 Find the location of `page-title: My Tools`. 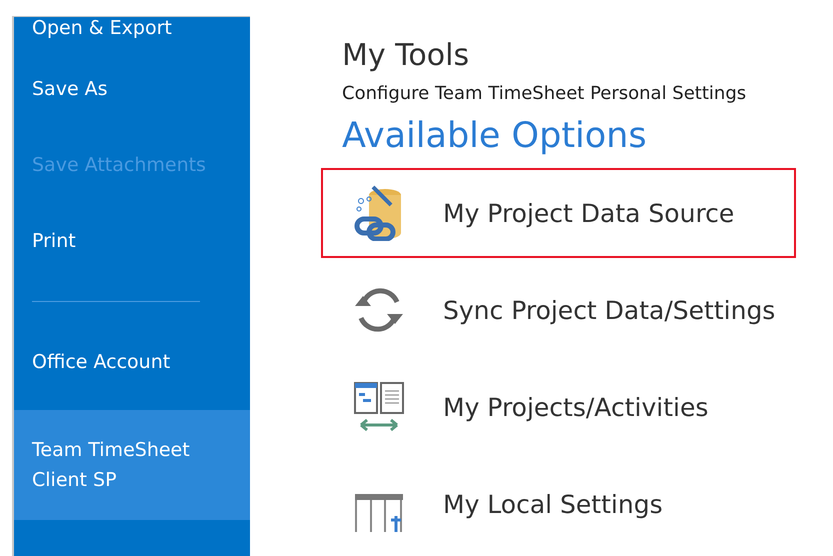

page-title: My Tools is located at coordinates (406, 55).